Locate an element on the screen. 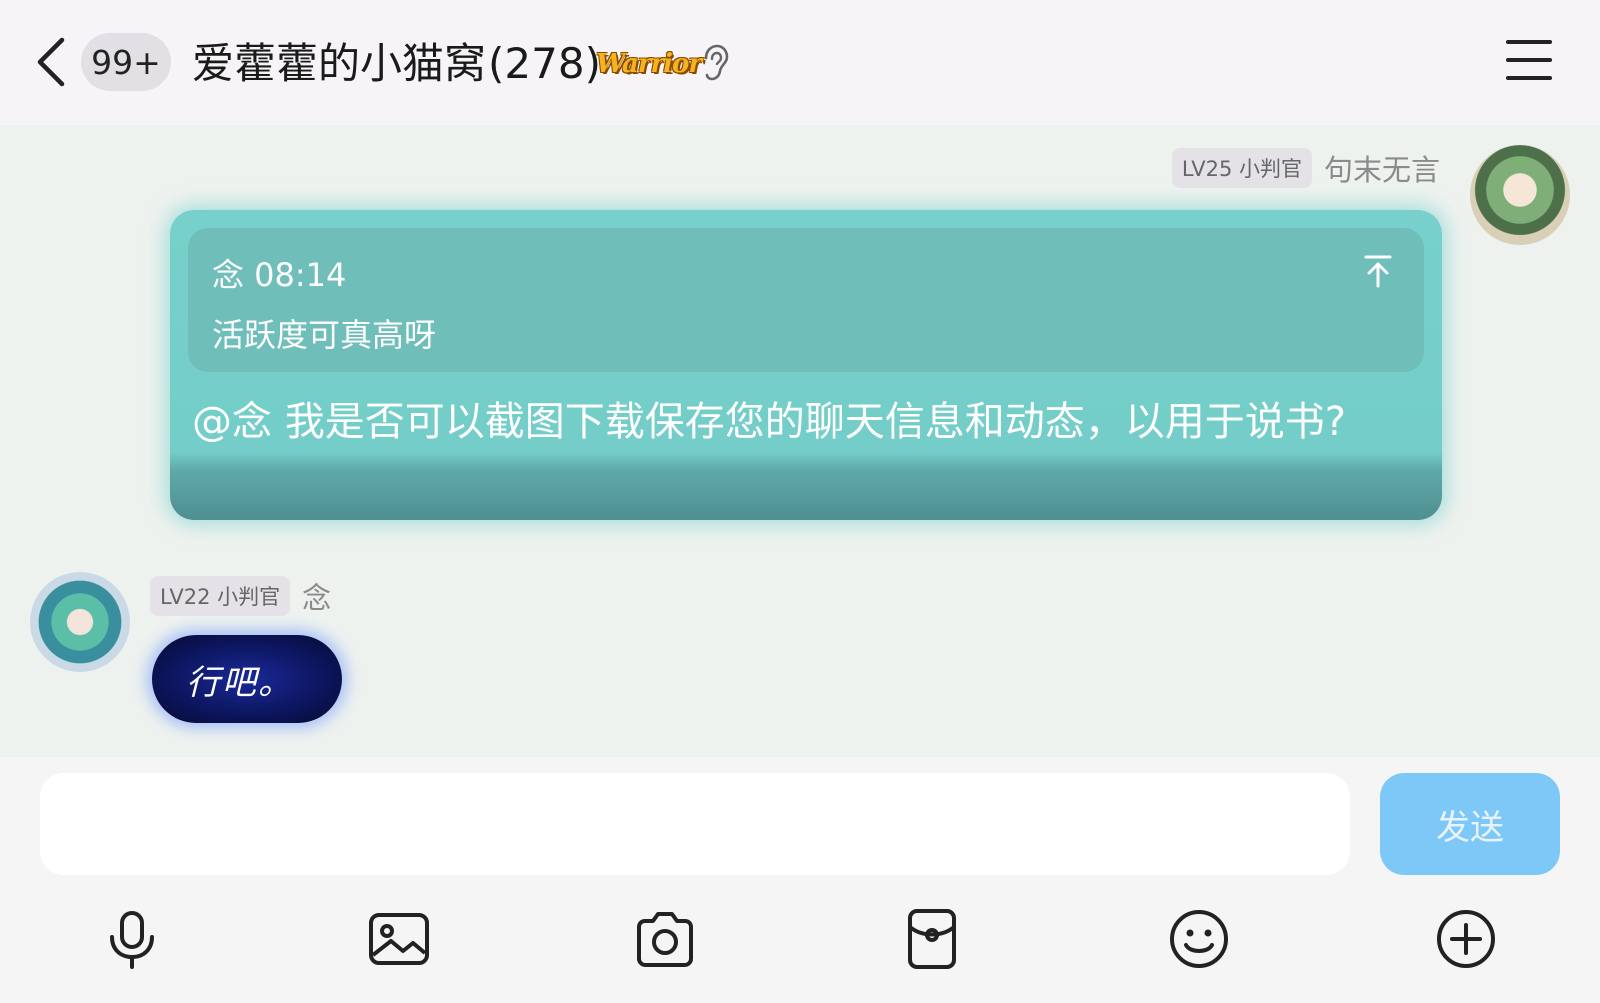  message-sender-info: LV25 小判官 句末无言 is located at coordinates (1305, 168).